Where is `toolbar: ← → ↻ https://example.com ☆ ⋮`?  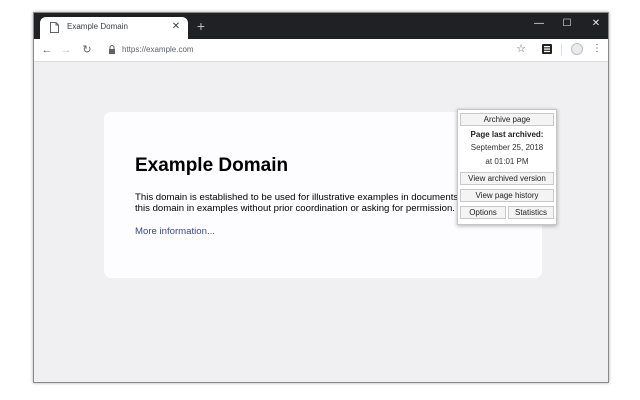
toolbar: ← → ↻ https://example.com ☆ ⋮ is located at coordinates (321, 50).